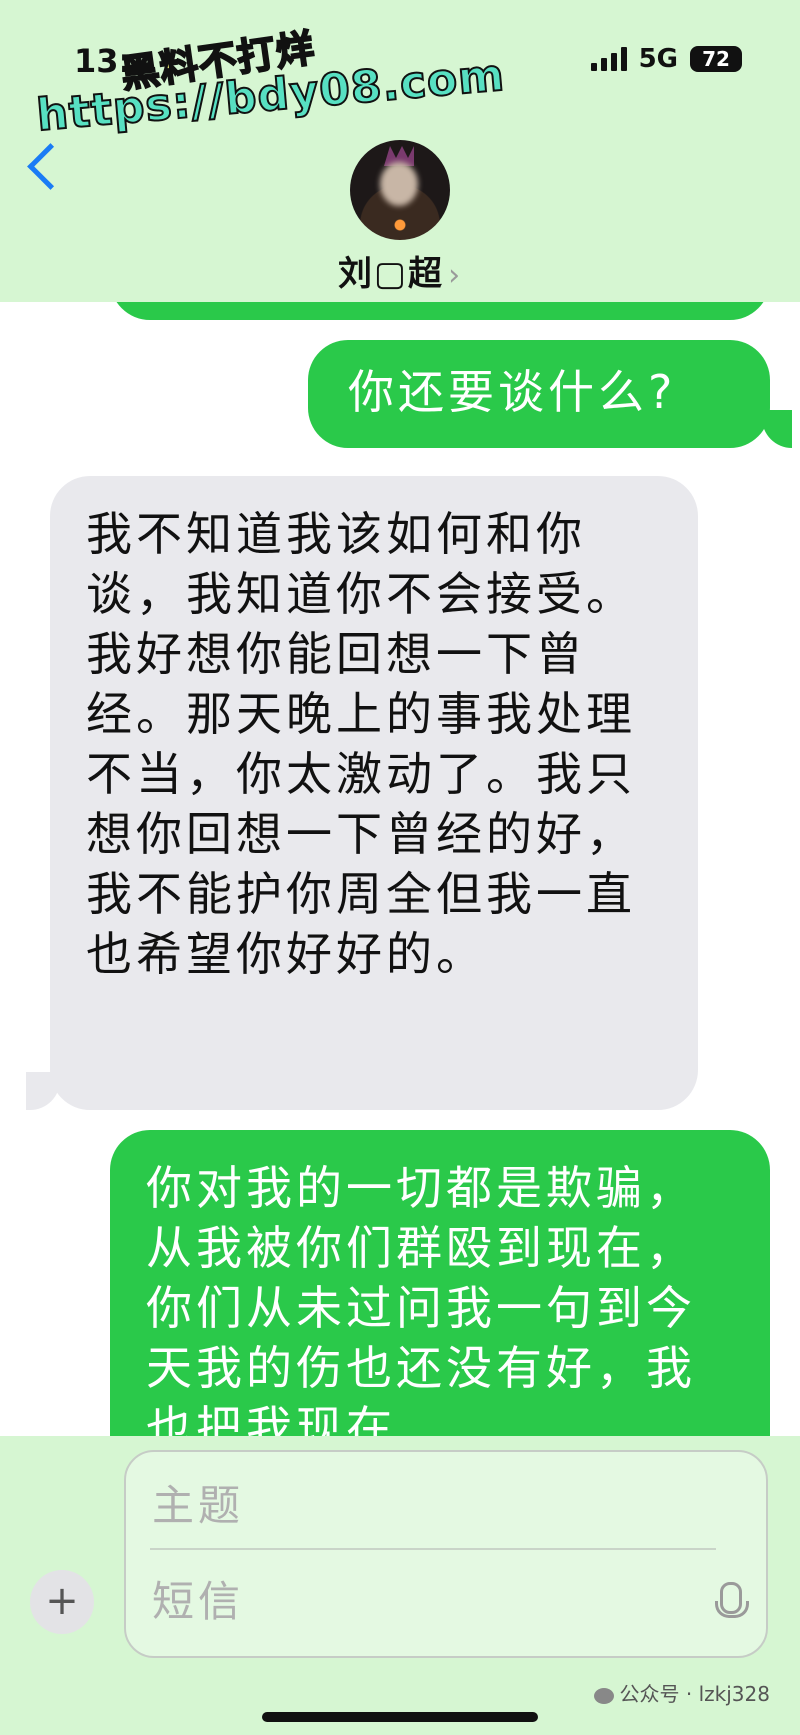 The height and width of the screenshot is (1735, 800). I want to click on status-indicators: 5G 72, so click(666, 59).